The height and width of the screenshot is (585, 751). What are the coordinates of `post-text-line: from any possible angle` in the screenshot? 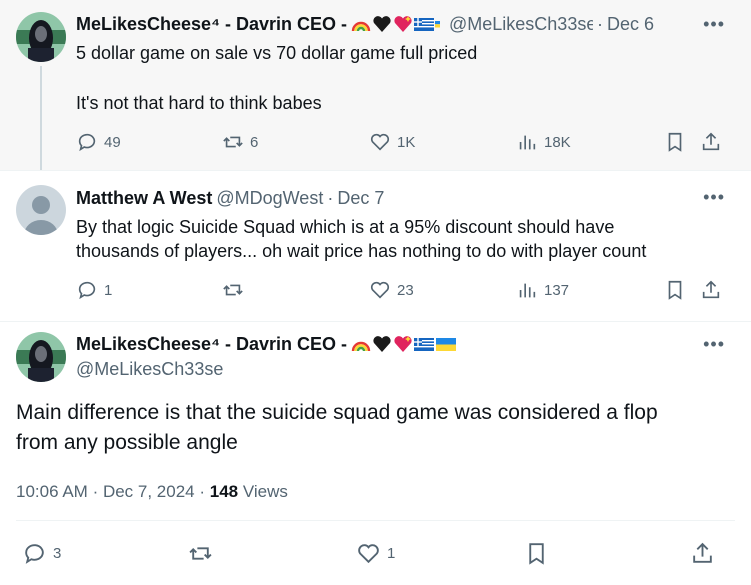 It's located at (127, 442).